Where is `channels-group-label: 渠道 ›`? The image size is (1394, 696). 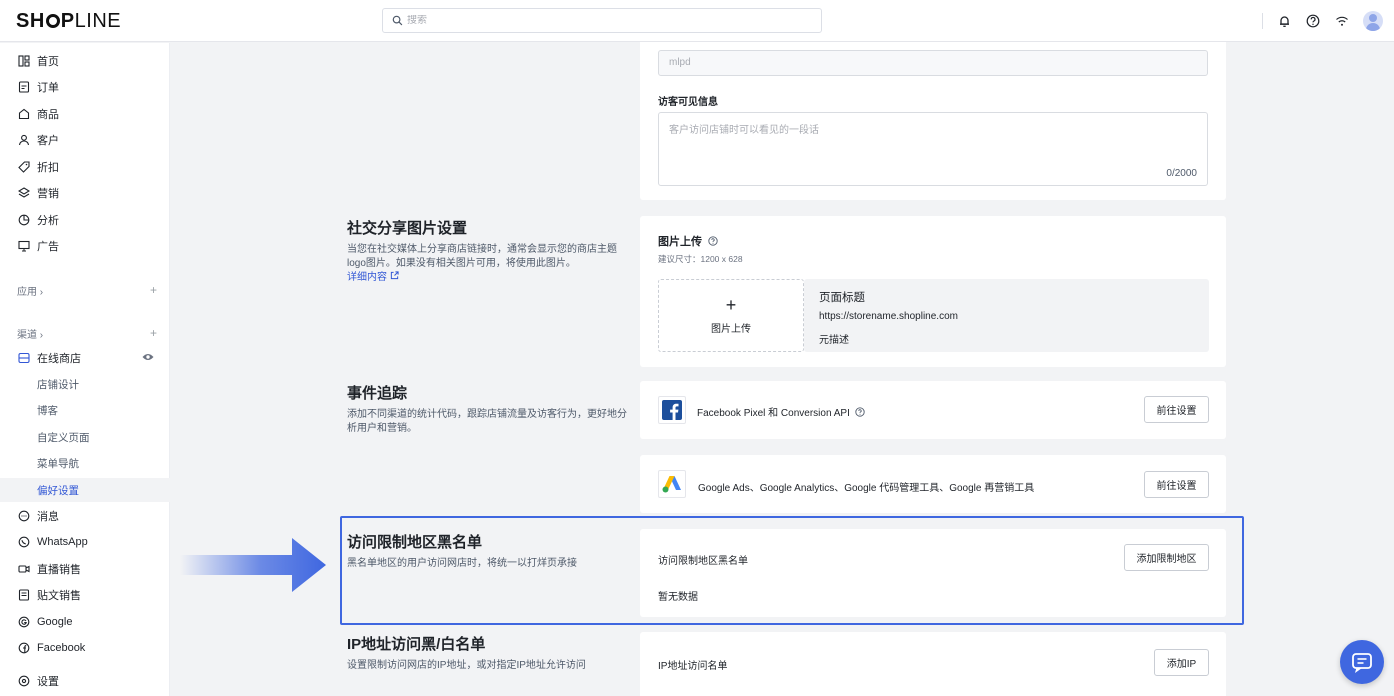 channels-group-label: 渠道 › is located at coordinates (30, 335).